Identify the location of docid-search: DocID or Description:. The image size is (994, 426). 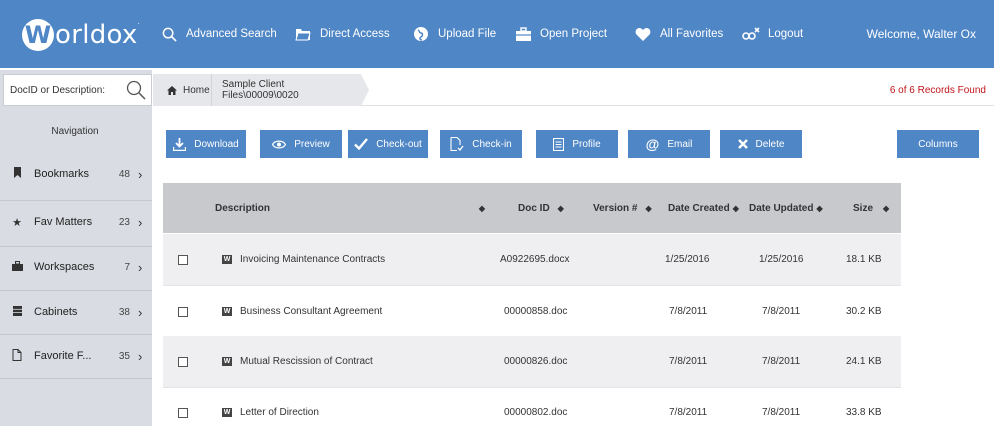
(77, 90).